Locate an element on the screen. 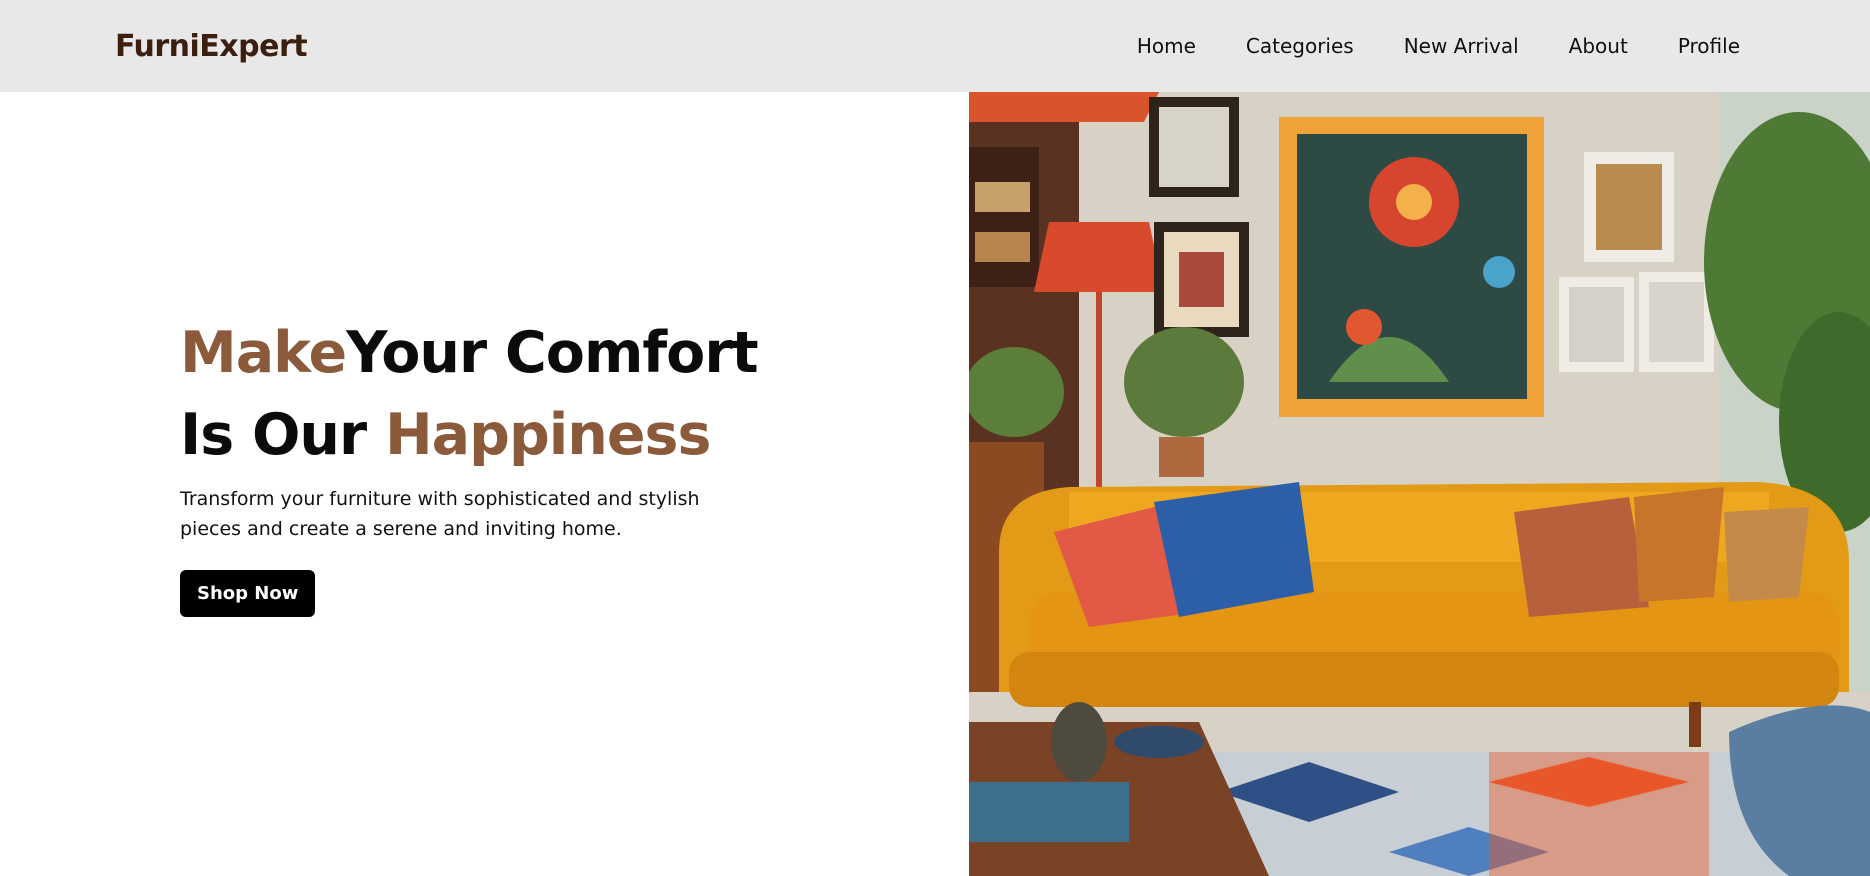 This screenshot has width=1870, height=876. nav-item-new-arrival: New Arrival is located at coordinates (1461, 46).